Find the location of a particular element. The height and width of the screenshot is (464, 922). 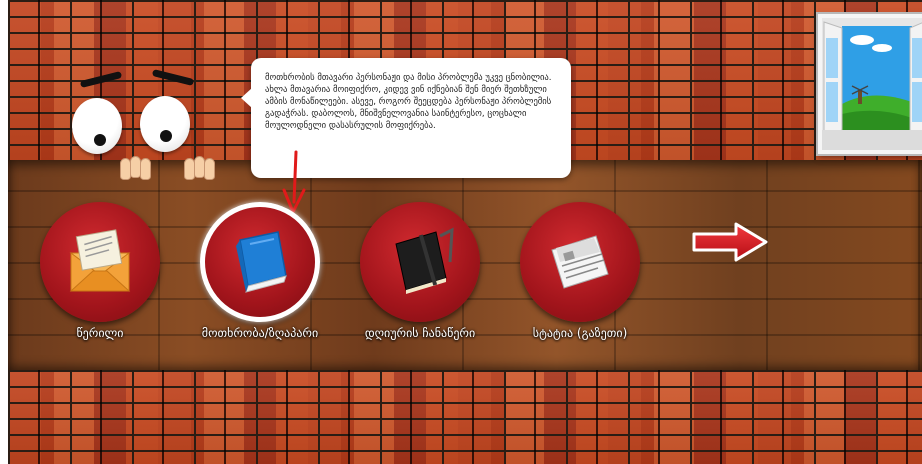

blue-book-icon is located at coordinates (261, 262).